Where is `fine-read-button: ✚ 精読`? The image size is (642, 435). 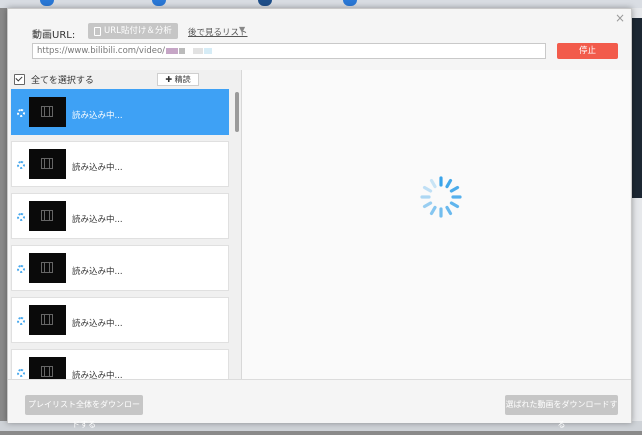 fine-read-button: ✚ 精読 is located at coordinates (178, 79).